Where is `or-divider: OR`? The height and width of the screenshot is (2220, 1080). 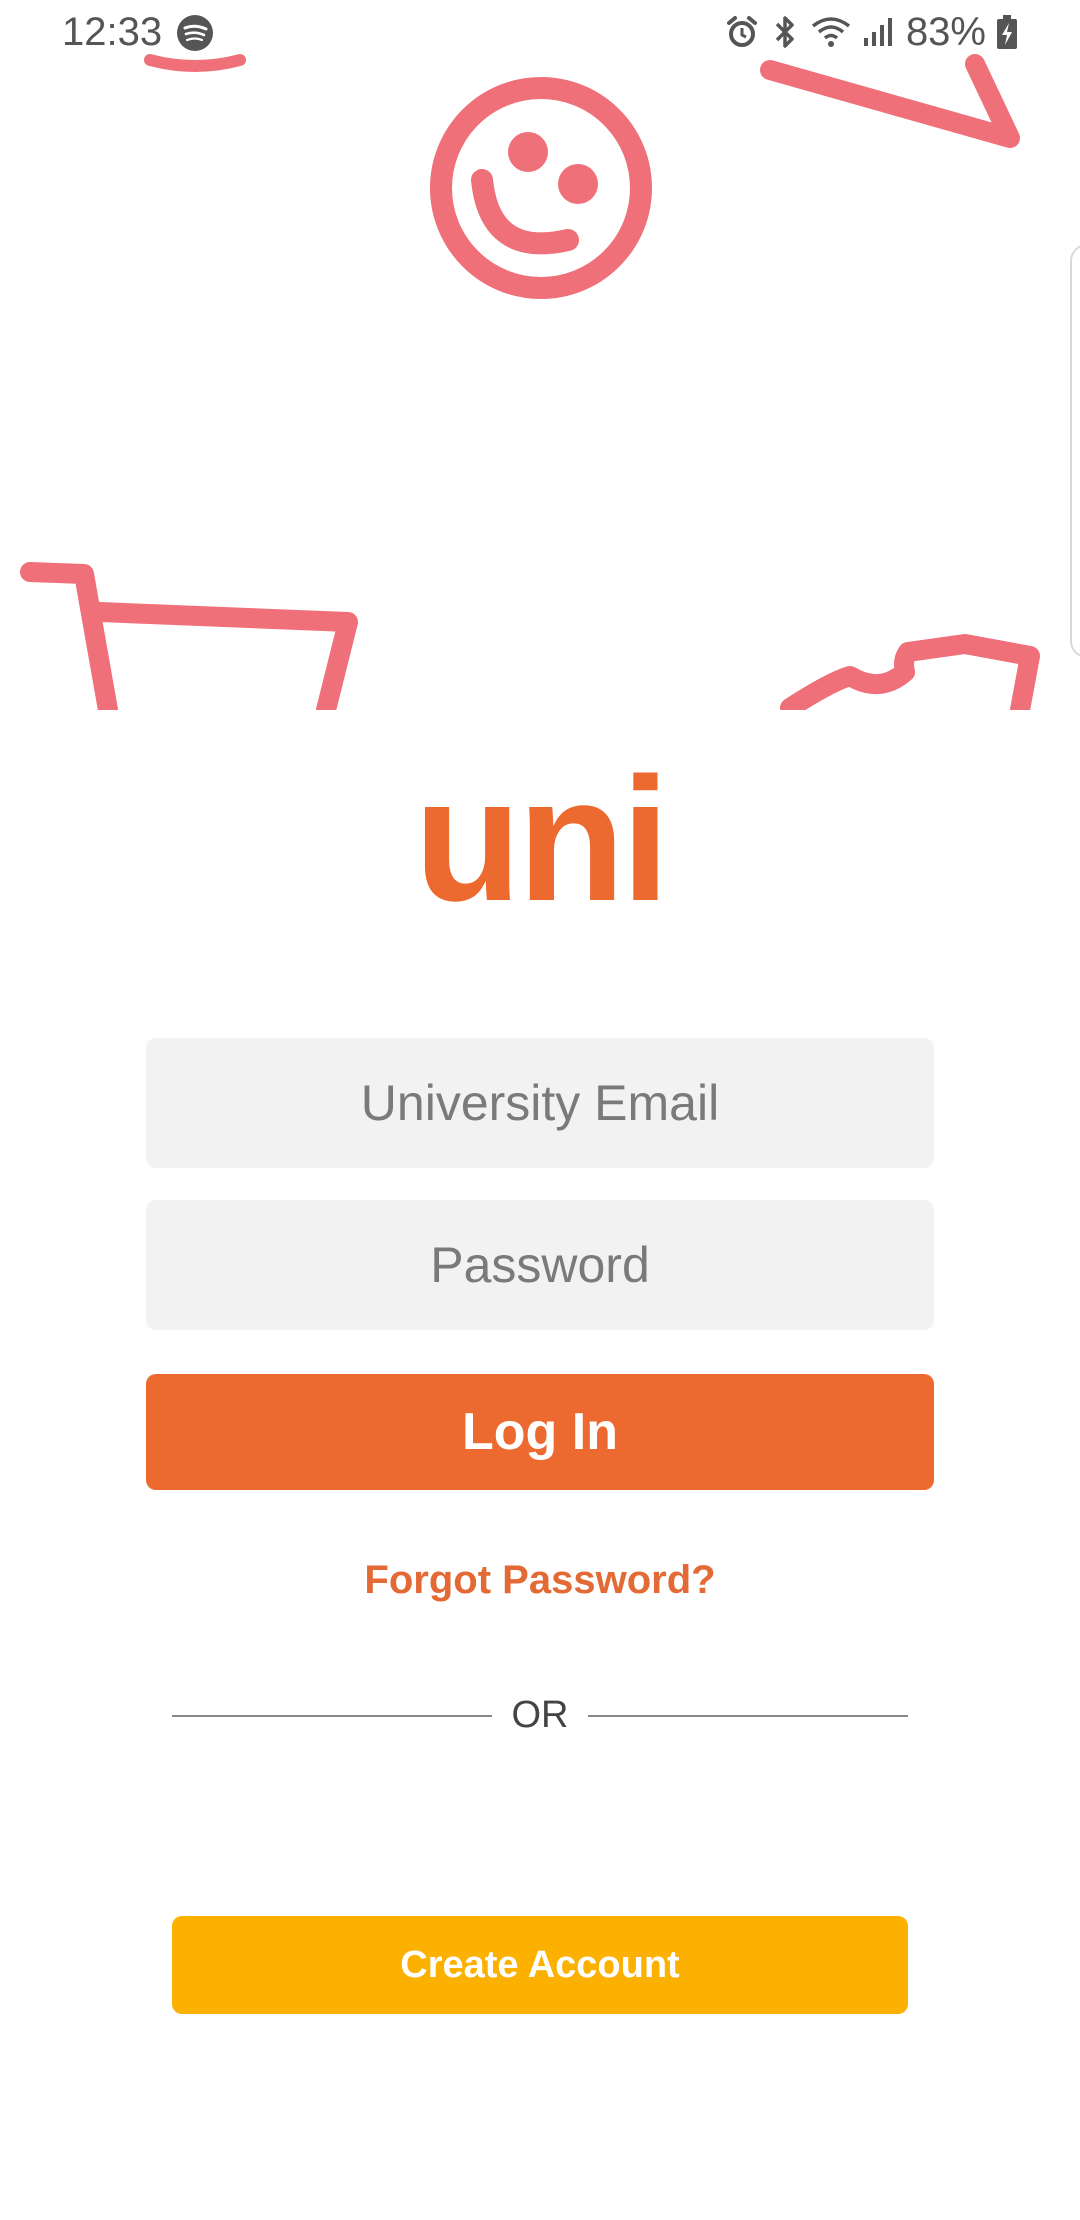 or-divider: OR is located at coordinates (540, 1715).